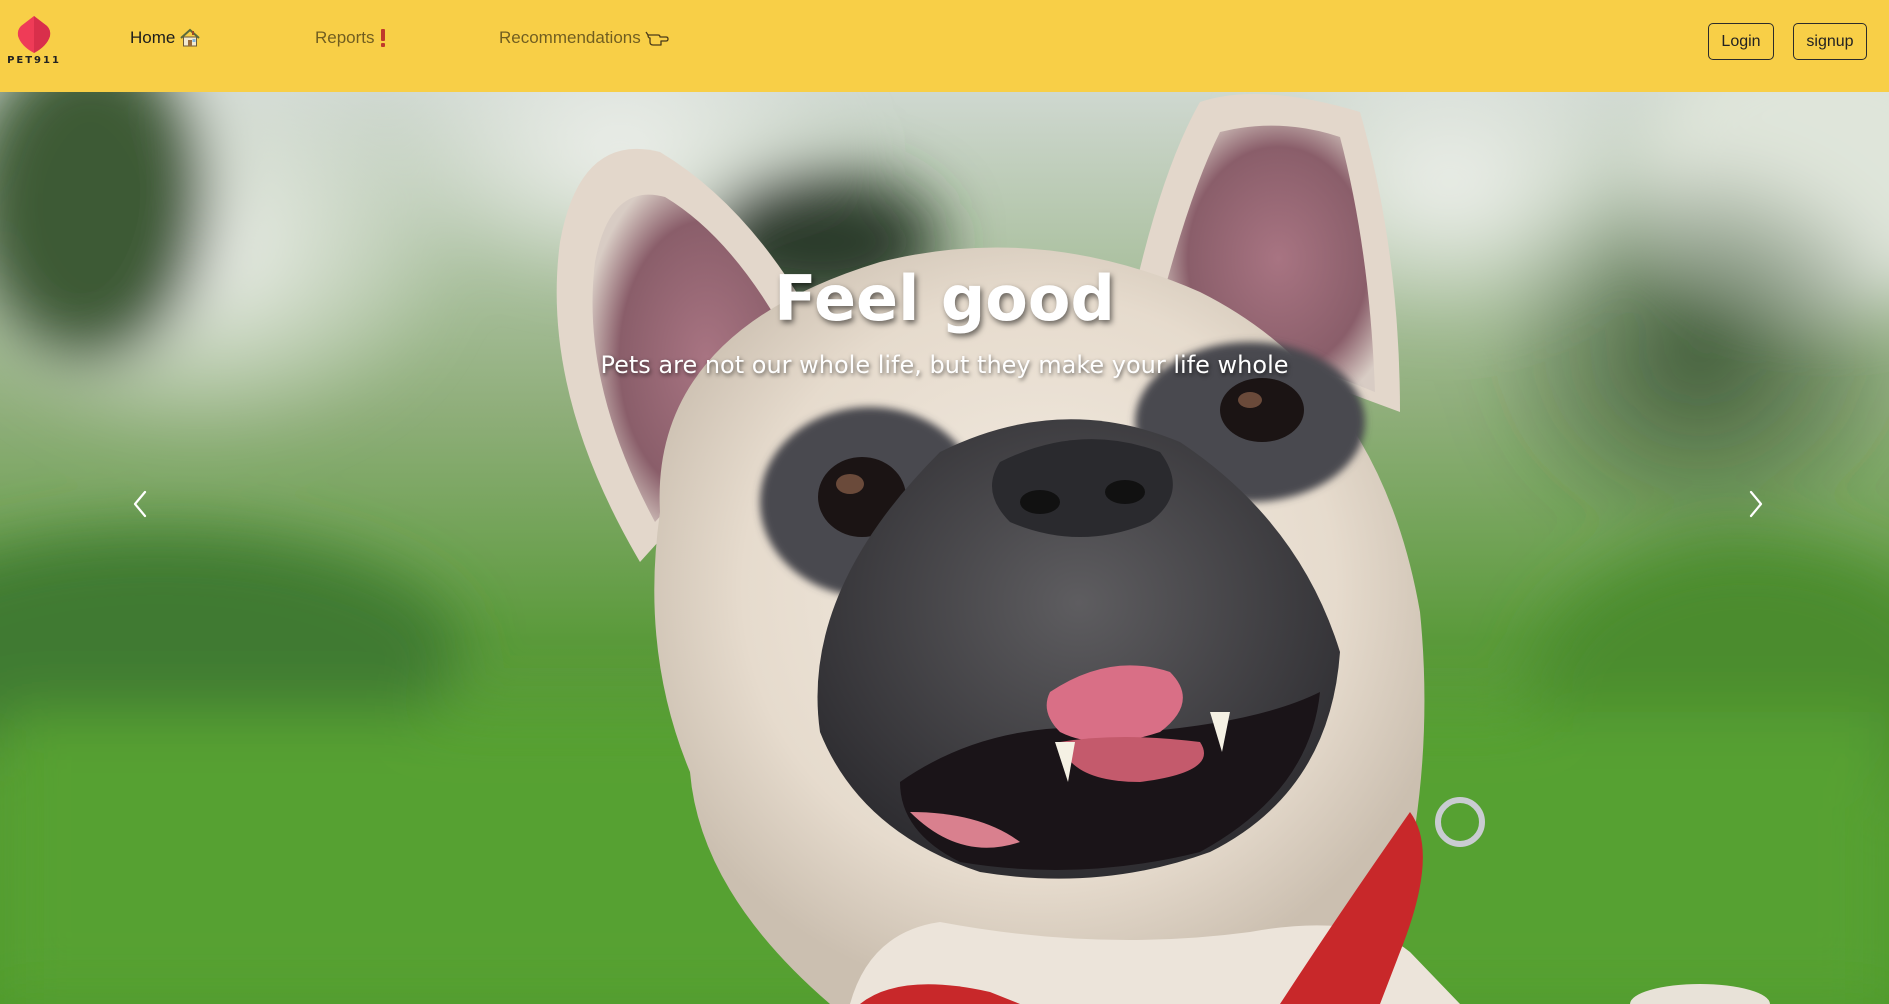  I want to click on house-icon, so click(190, 38).